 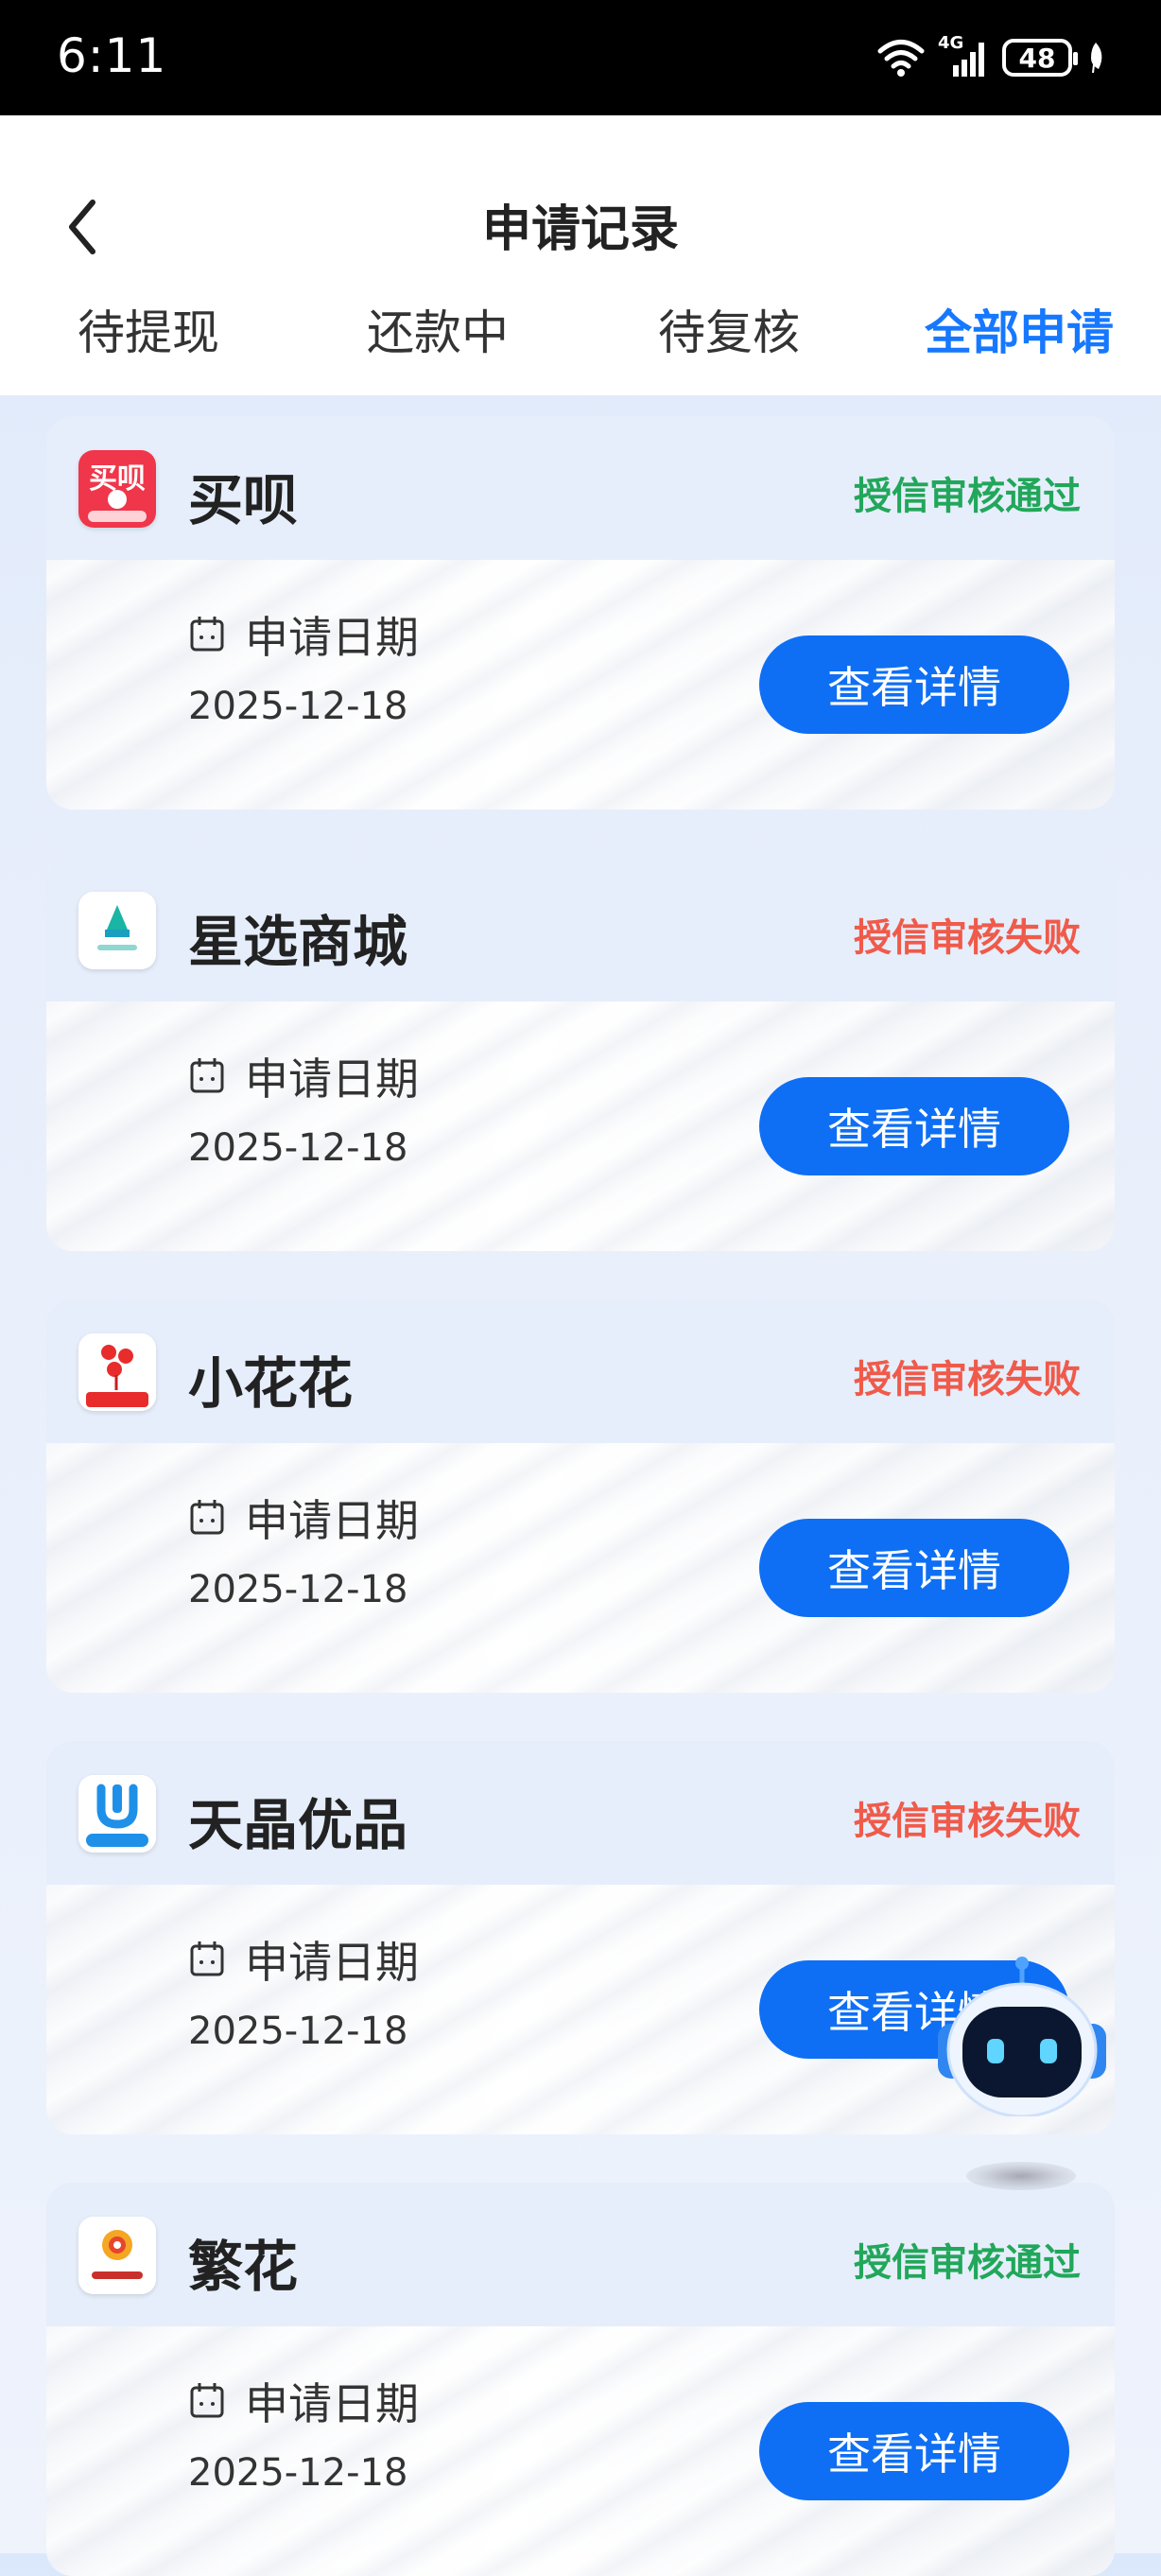 I want to click on application-card: 买呗 买呗 授信审核通过 申请日期 2025-12-18 查看详情, so click(x=580, y=612).